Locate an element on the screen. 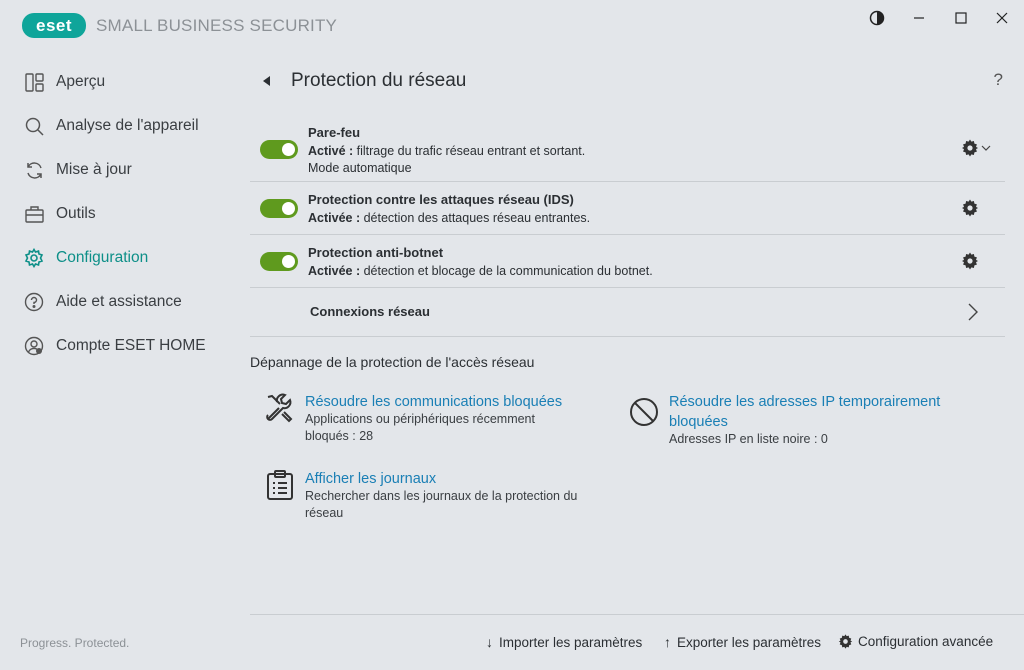 The image size is (1024, 670). import-settings-button: ↓ Importer les paramètres is located at coordinates (564, 642).